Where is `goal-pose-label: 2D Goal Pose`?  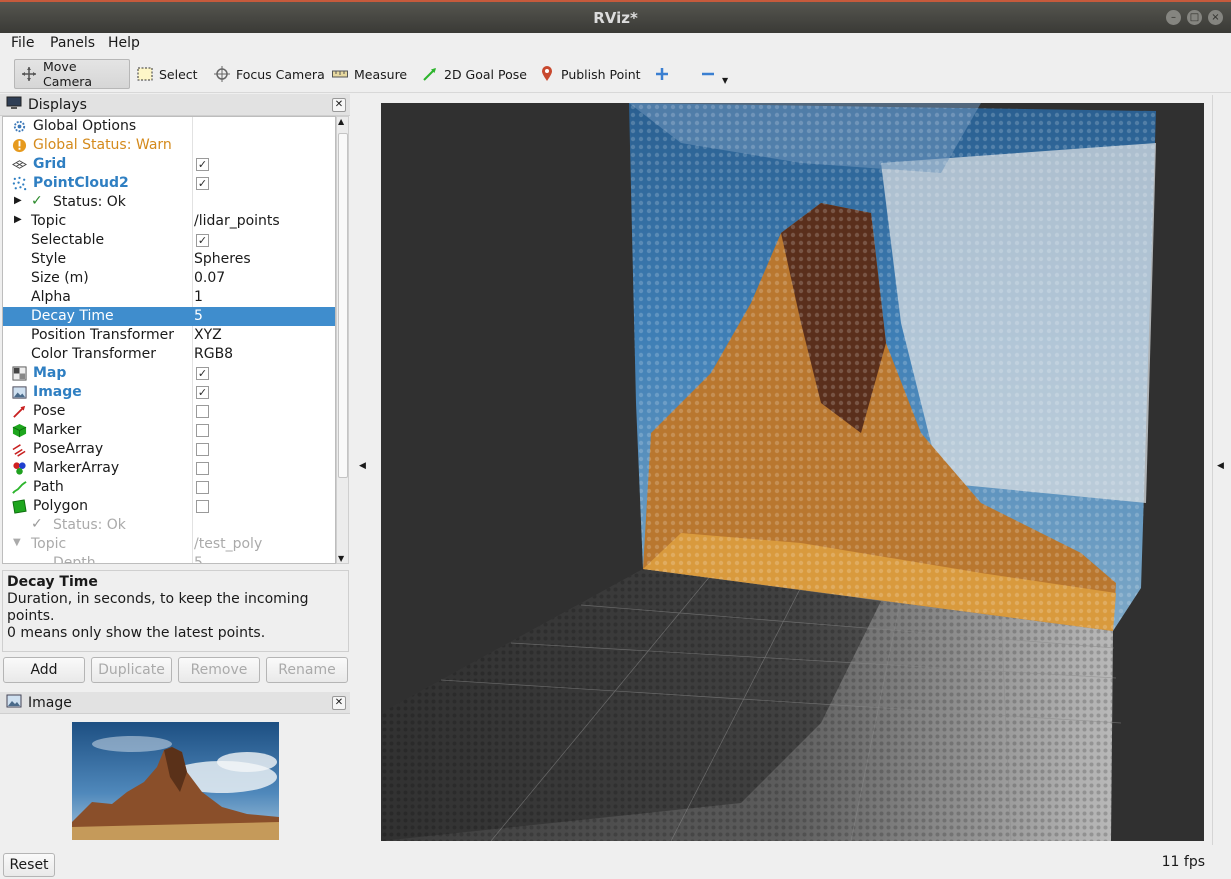
goal-pose-label: 2D Goal Pose is located at coordinates (485, 74).